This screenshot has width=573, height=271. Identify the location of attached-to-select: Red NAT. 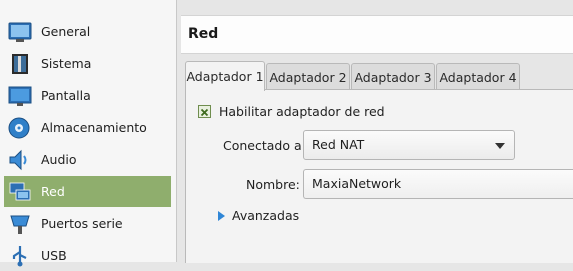
(409, 145).